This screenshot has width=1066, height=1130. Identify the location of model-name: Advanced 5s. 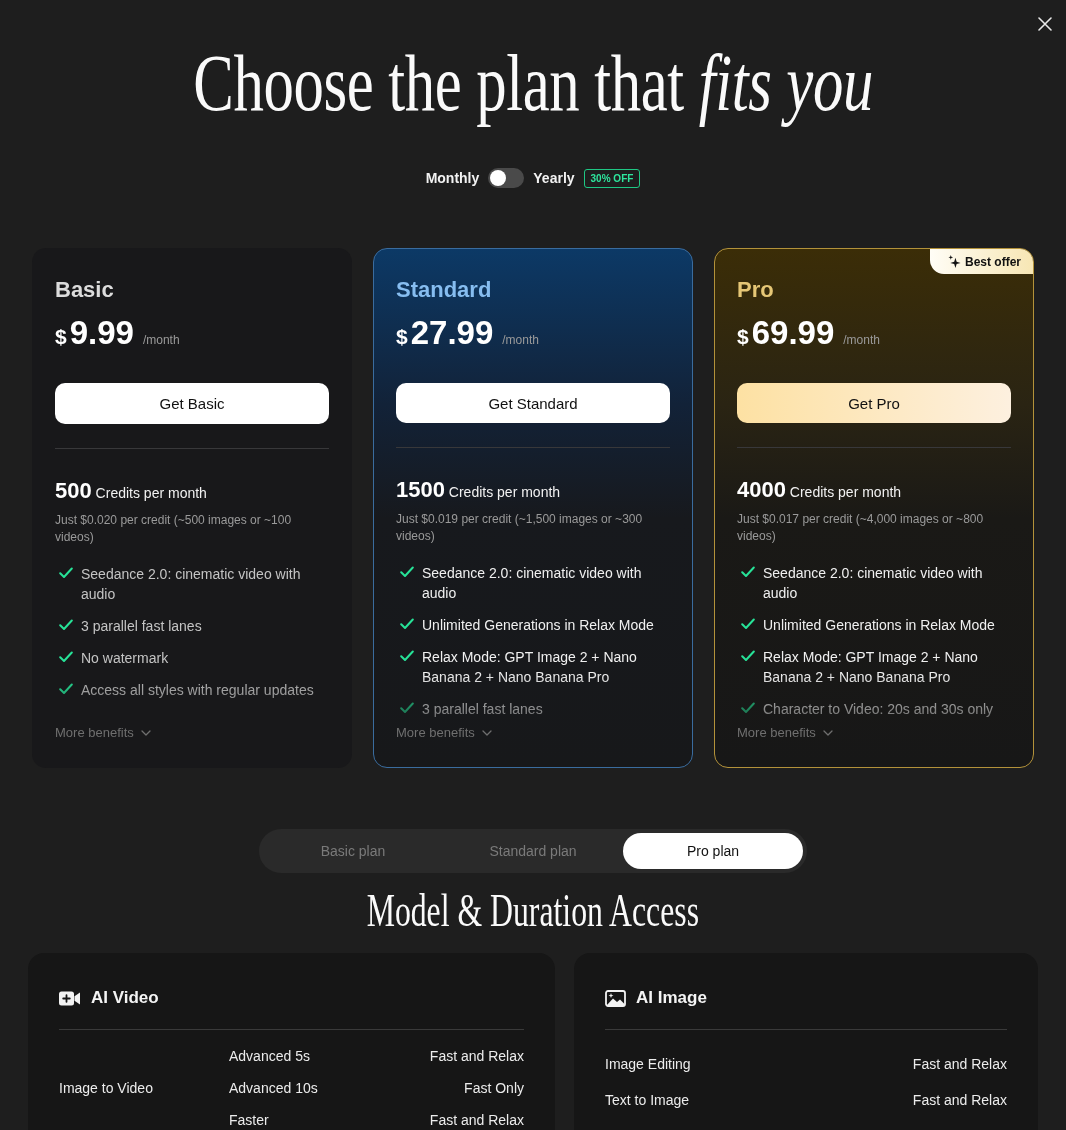
(270, 1056).